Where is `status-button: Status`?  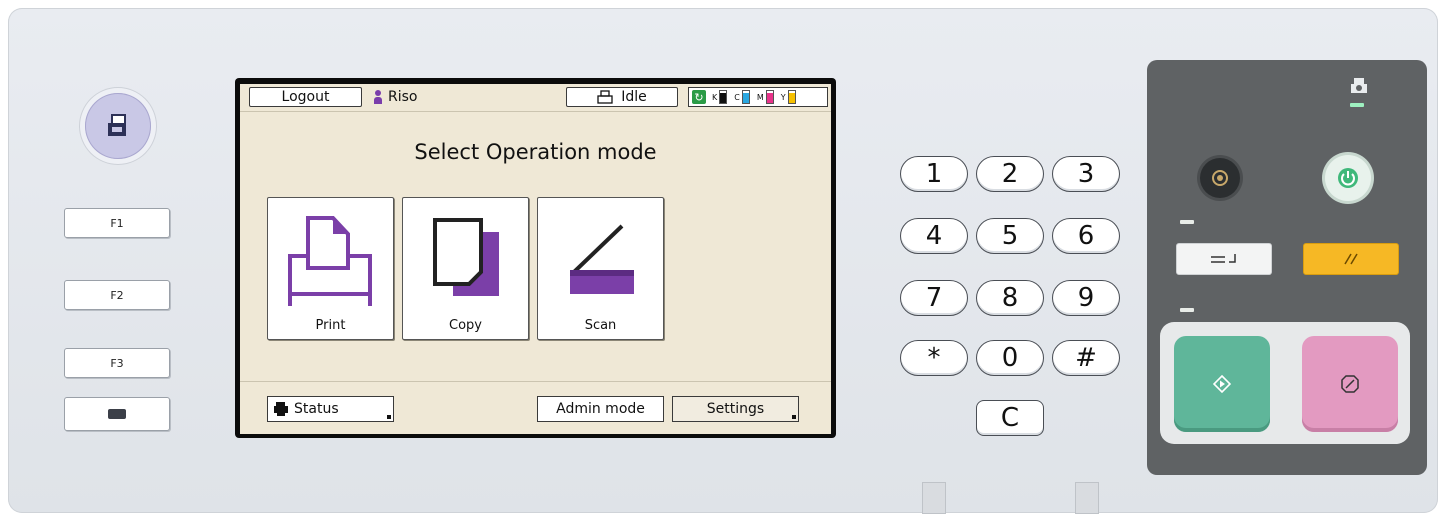
status-button: Status is located at coordinates (330, 409).